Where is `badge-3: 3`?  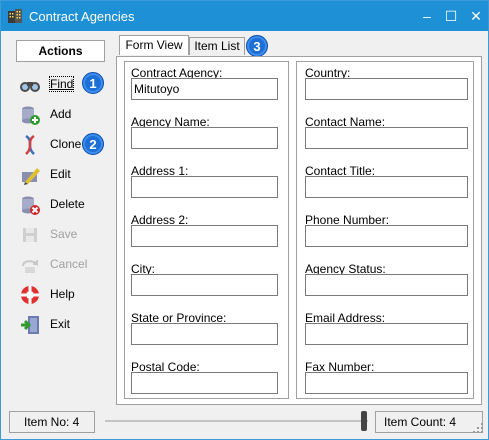 badge-3: 3 is located at coordinates (257, 46).